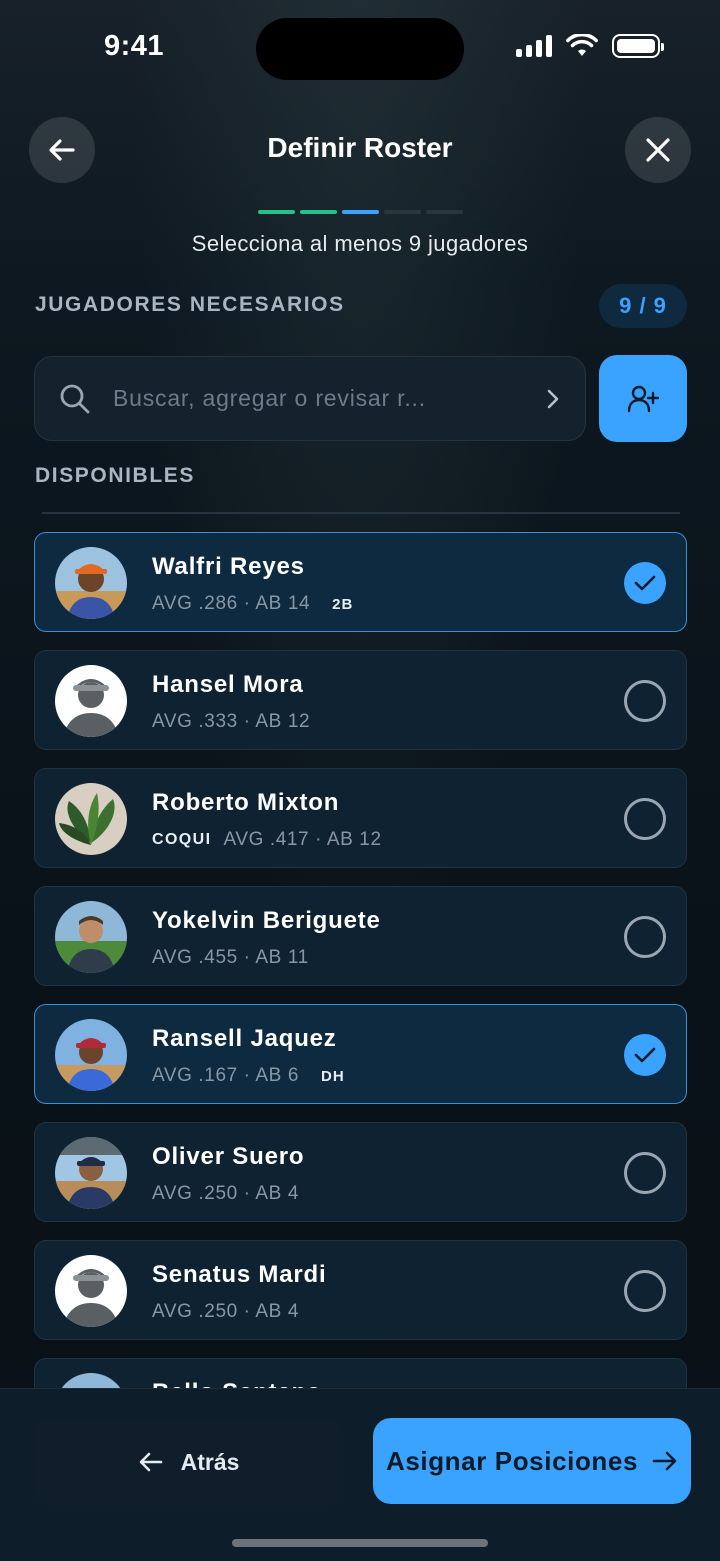  What do you see at coordinates (360, 582) in the screenshot?
I see `player-row: Walfri Reyes AVG .286 · AB 14 2B` at bounding box center [360, 582].